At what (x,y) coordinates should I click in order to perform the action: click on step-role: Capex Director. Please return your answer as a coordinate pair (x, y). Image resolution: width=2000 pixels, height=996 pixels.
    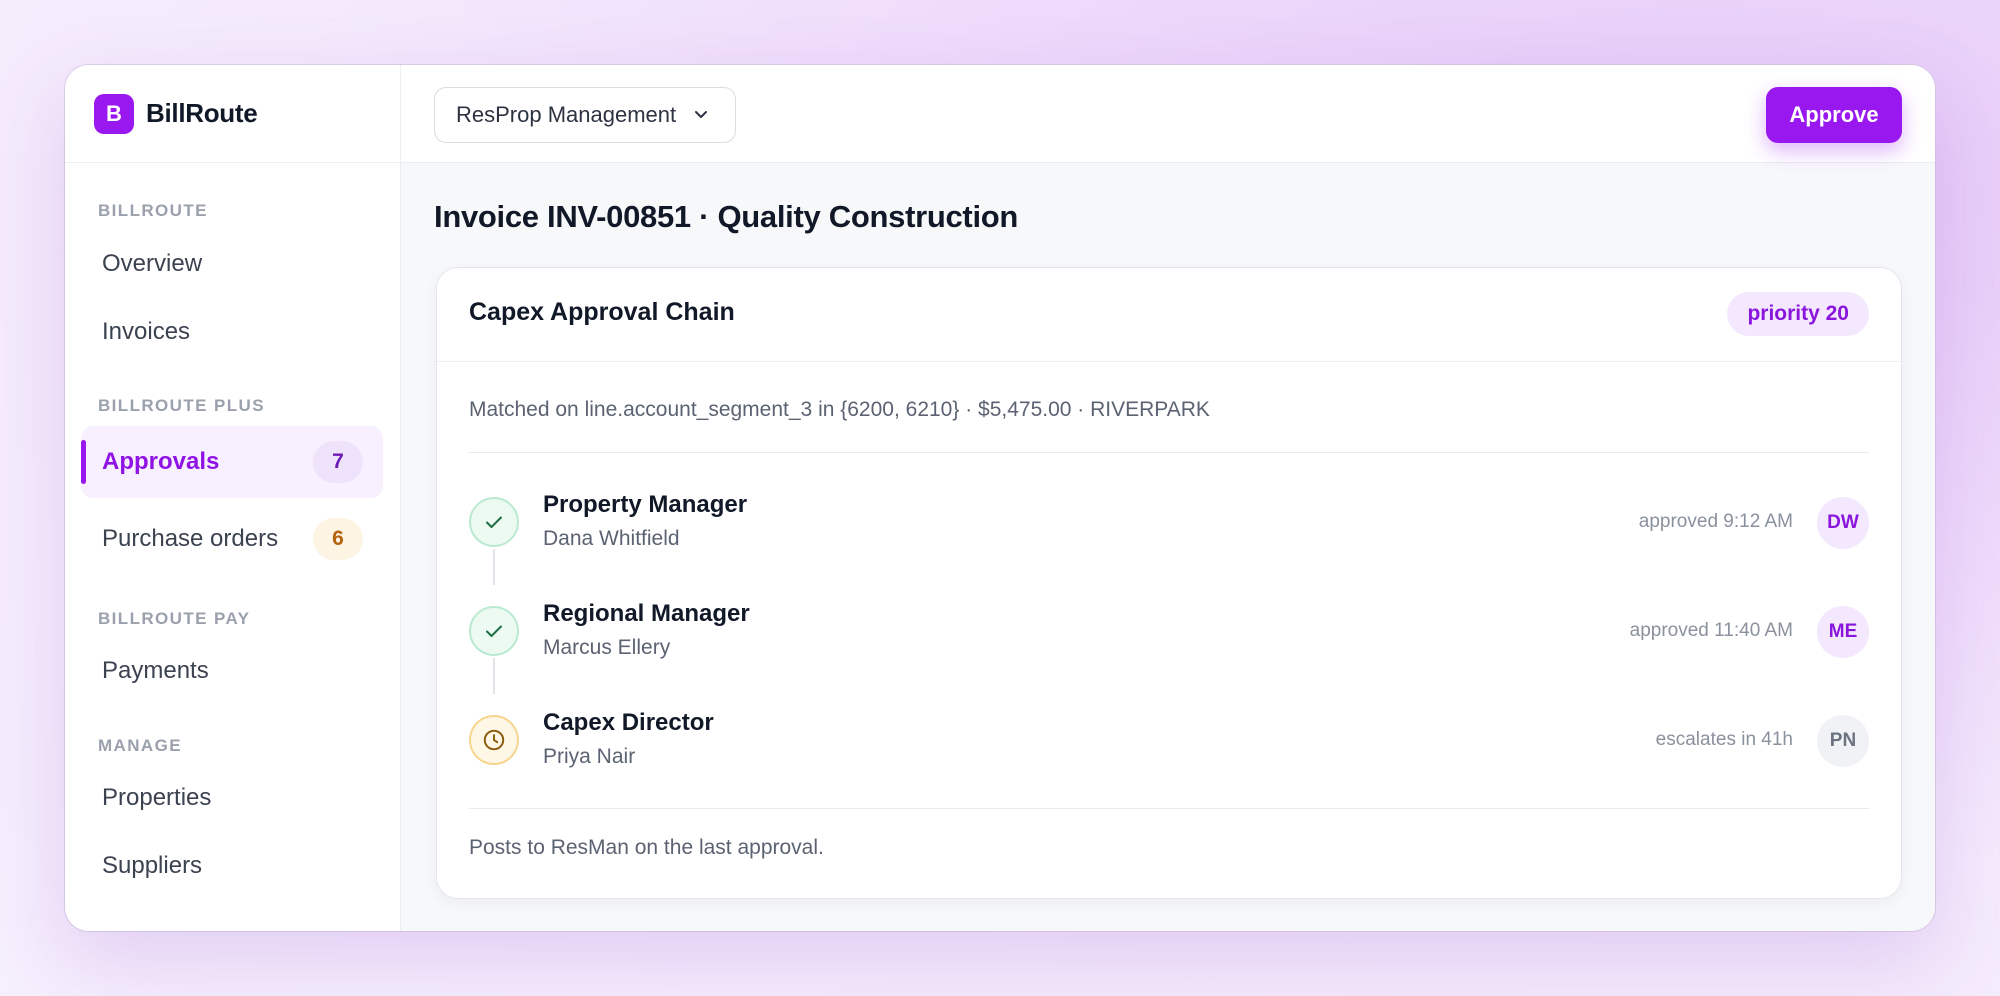
    Looking at the image, I should click on (628, 722).